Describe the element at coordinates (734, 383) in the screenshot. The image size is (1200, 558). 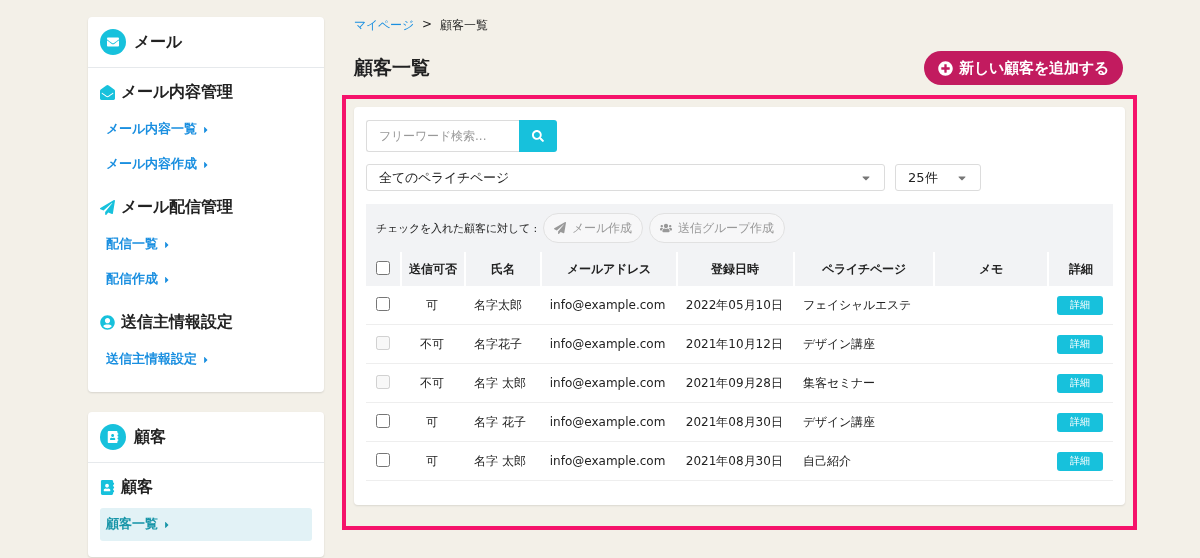
I see `table-cell: 2021年09月28日` at that location.